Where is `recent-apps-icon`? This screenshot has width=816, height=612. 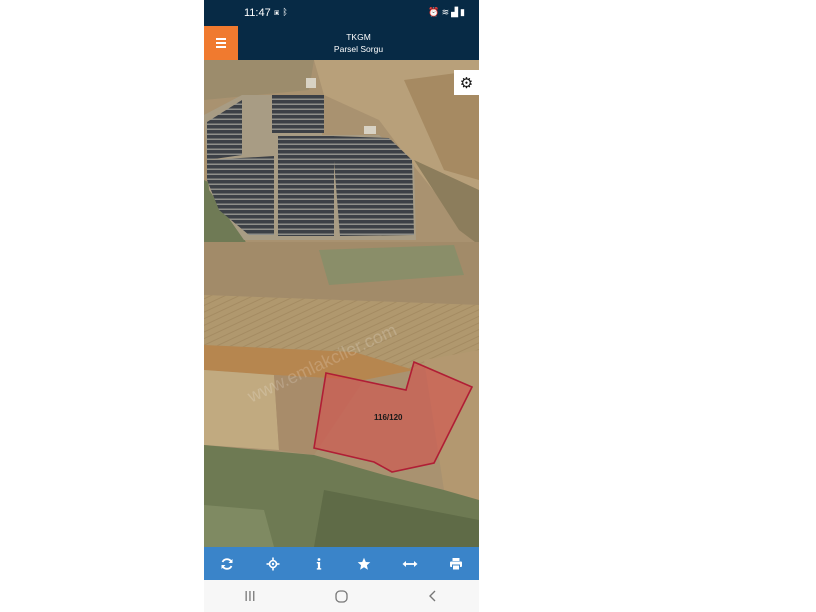
recent-apps-icon is located at coordinates (250, 596).